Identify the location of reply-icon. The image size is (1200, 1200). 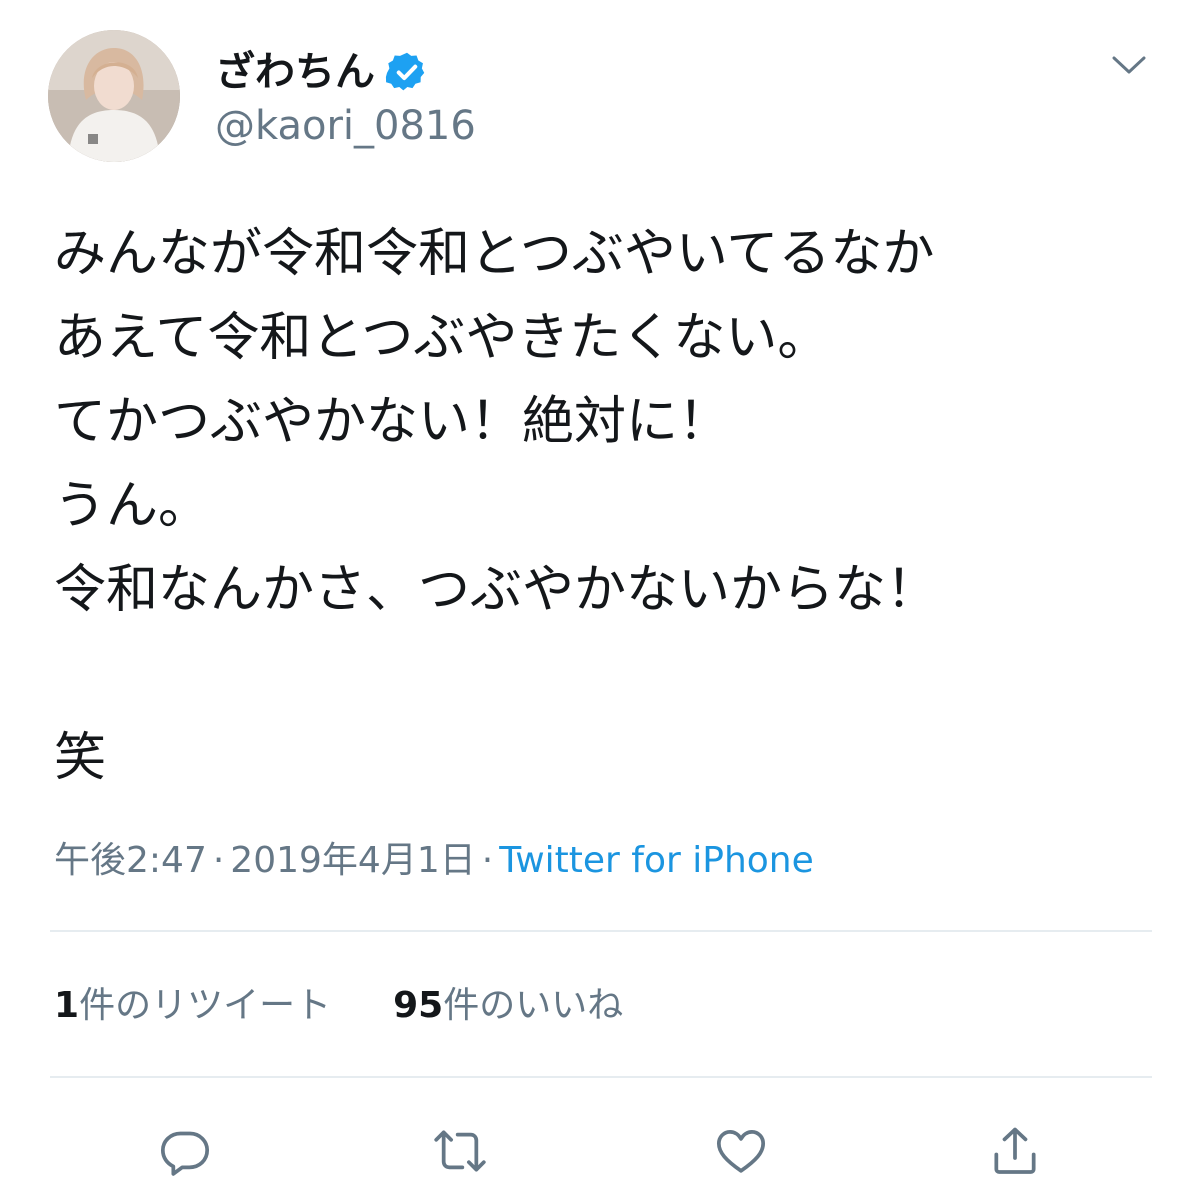
(185, 1153).